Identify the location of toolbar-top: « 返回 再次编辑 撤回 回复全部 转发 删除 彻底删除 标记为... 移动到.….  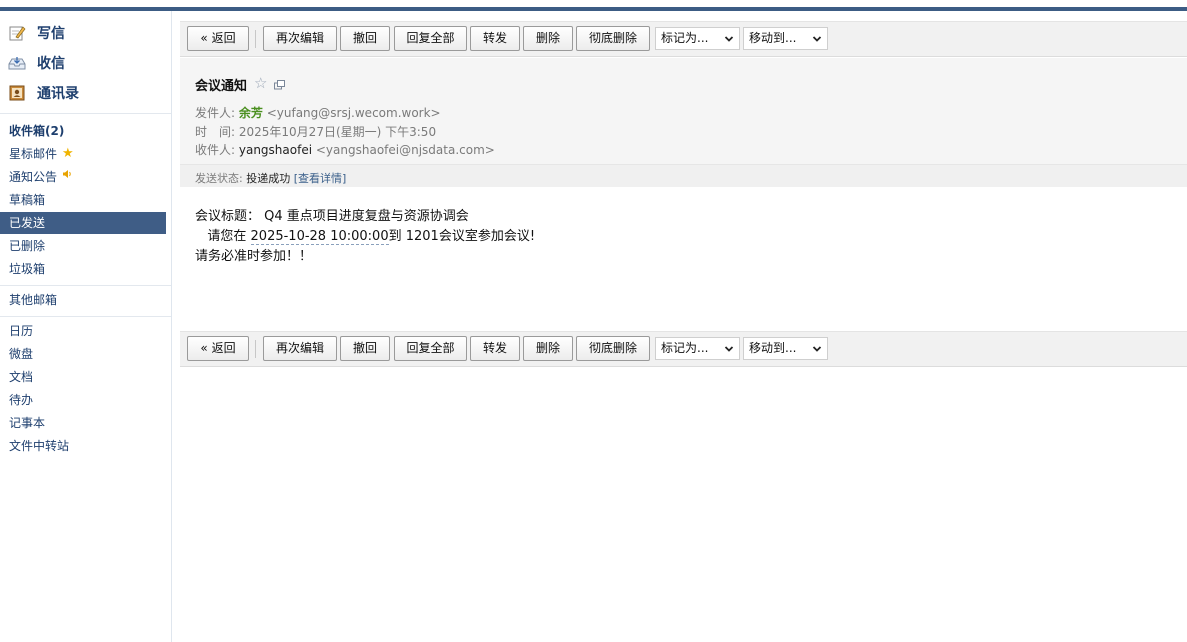
(683, 39).